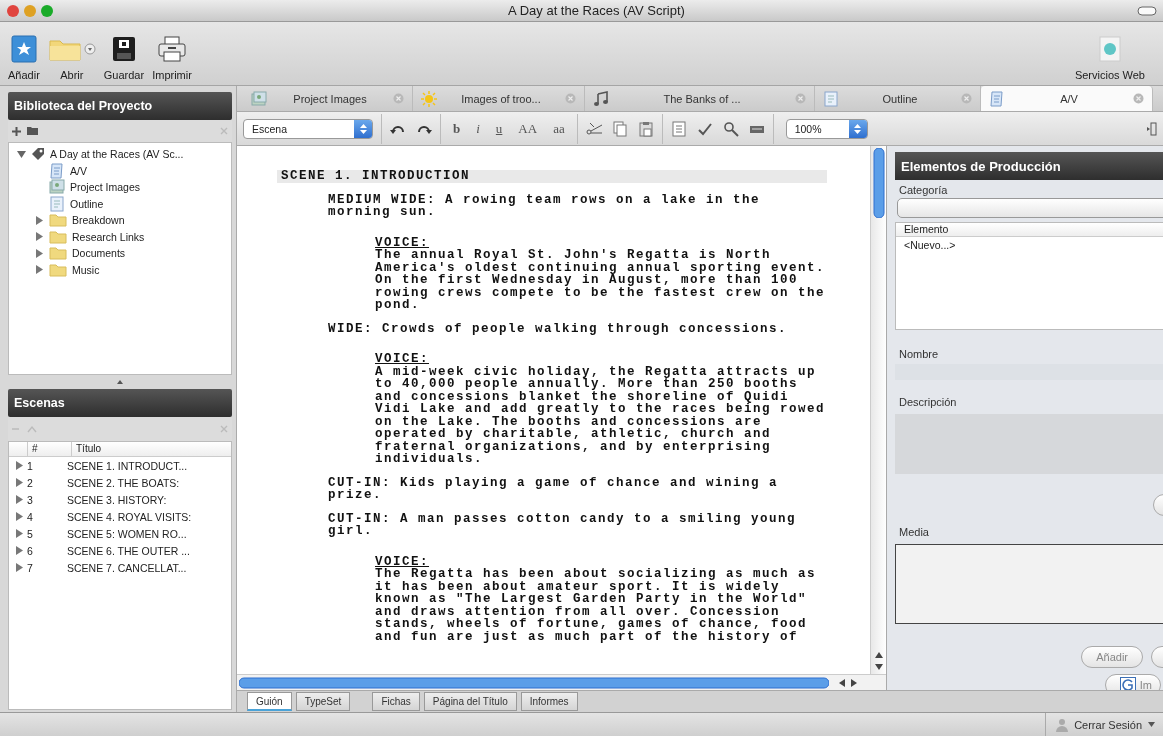 The image size is (1163, 736). I want to click on dialogue-text: A mid-week civic holiday, the Regatta attracts up to 40,000 people annually. More than 250 booths and concessions blanket the shoreline of Quidi Vidi Lake and add greatly to the races being rowed on the Lake. The booths and concessions are operated by charitable, athletic, church and fraternal organizations, and by enterprising individuals., so click(601, 415).